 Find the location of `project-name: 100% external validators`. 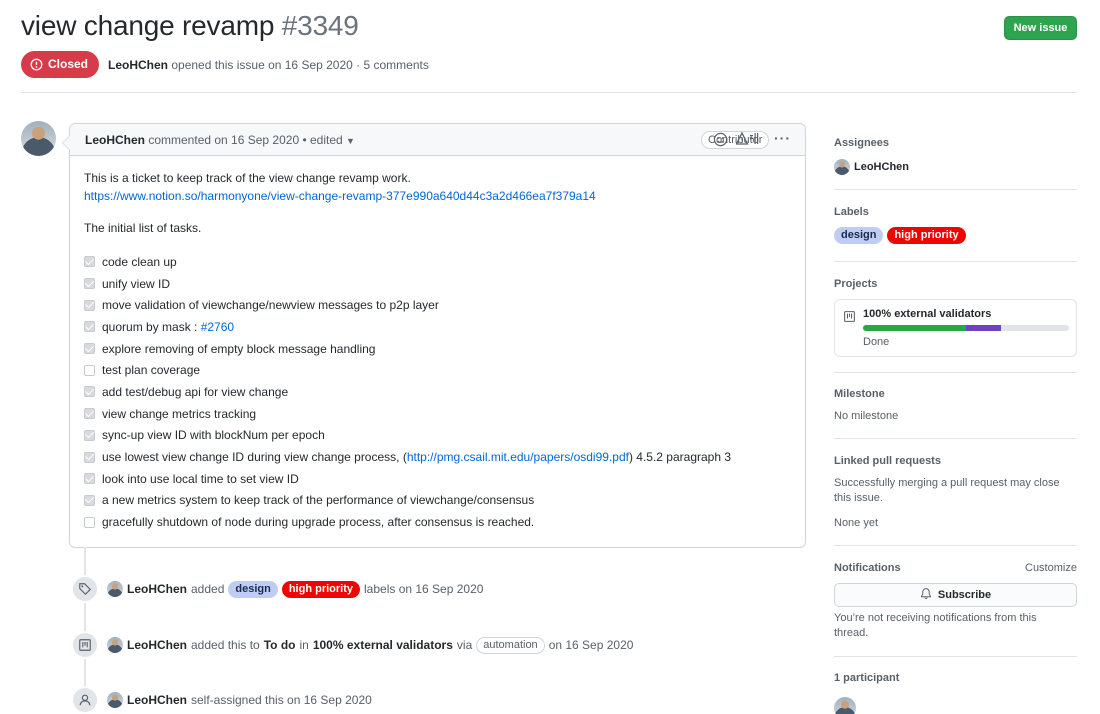

project-name: 100% external validators is located at coordinates (927, 314).